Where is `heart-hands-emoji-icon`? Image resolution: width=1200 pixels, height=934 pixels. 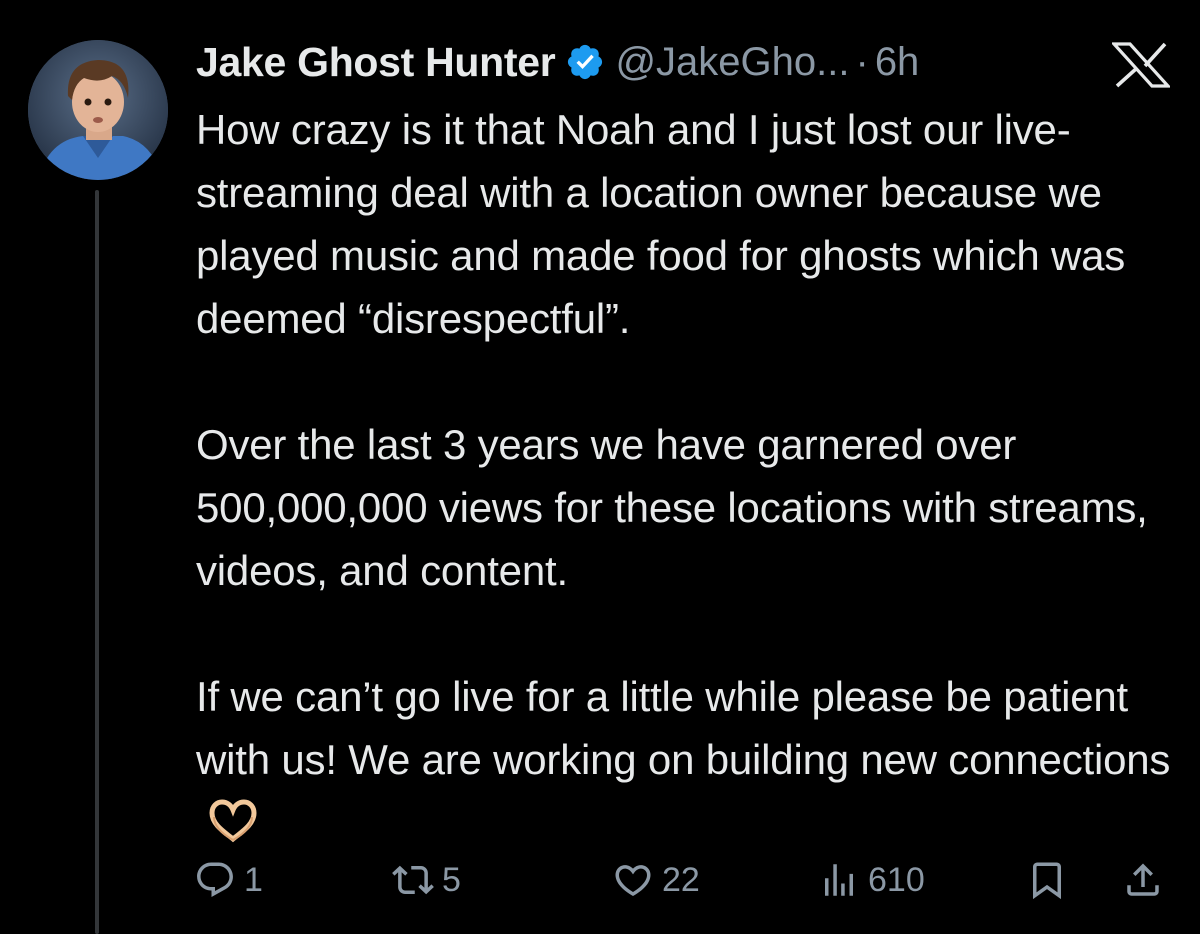 heart-hands-emoji-icon is located at coordinates (233, 820).